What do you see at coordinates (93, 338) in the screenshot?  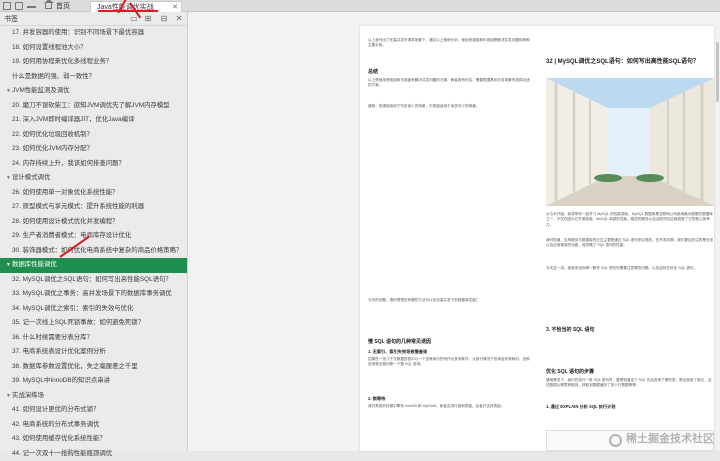 I see `toc-item: 36. 什么时候需要分表分库？` at bounding box center [93, 338].